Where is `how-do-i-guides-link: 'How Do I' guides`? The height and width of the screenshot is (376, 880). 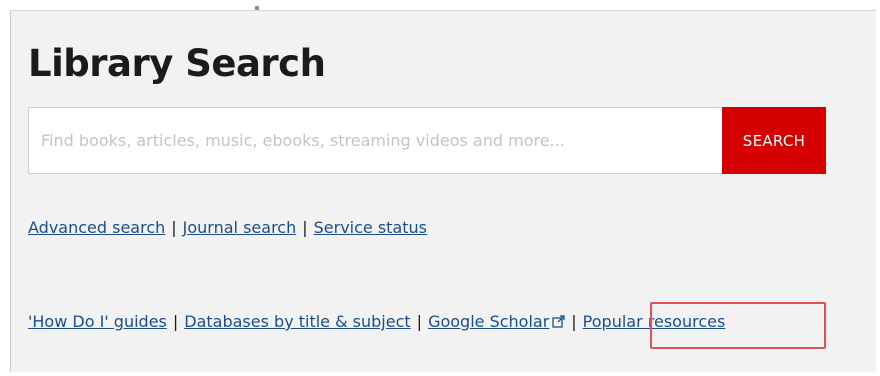
how-do-i-guides-link: 'How Do I' guides is located at coordinates (97, 321).